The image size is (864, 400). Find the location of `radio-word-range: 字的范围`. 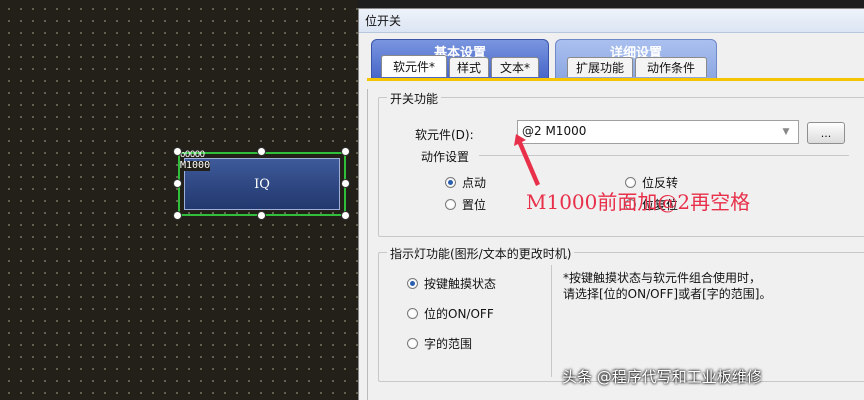

radio-word-range: 字的范围 is located at coordinates (439, 343).